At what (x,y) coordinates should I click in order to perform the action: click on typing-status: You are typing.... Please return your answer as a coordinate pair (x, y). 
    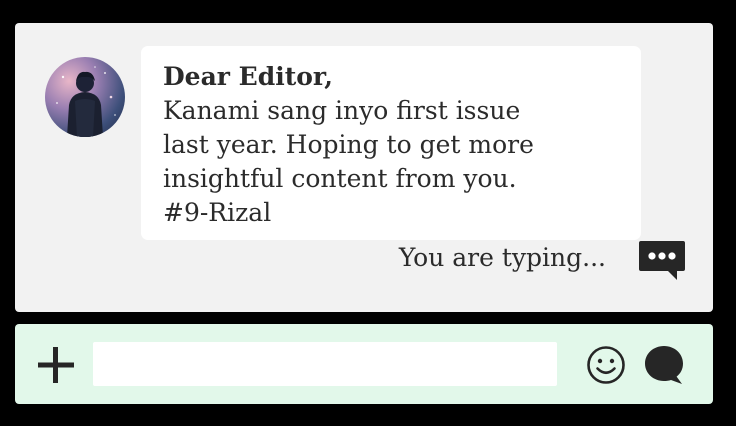
    Looking at the image, I should click on (502, 257).